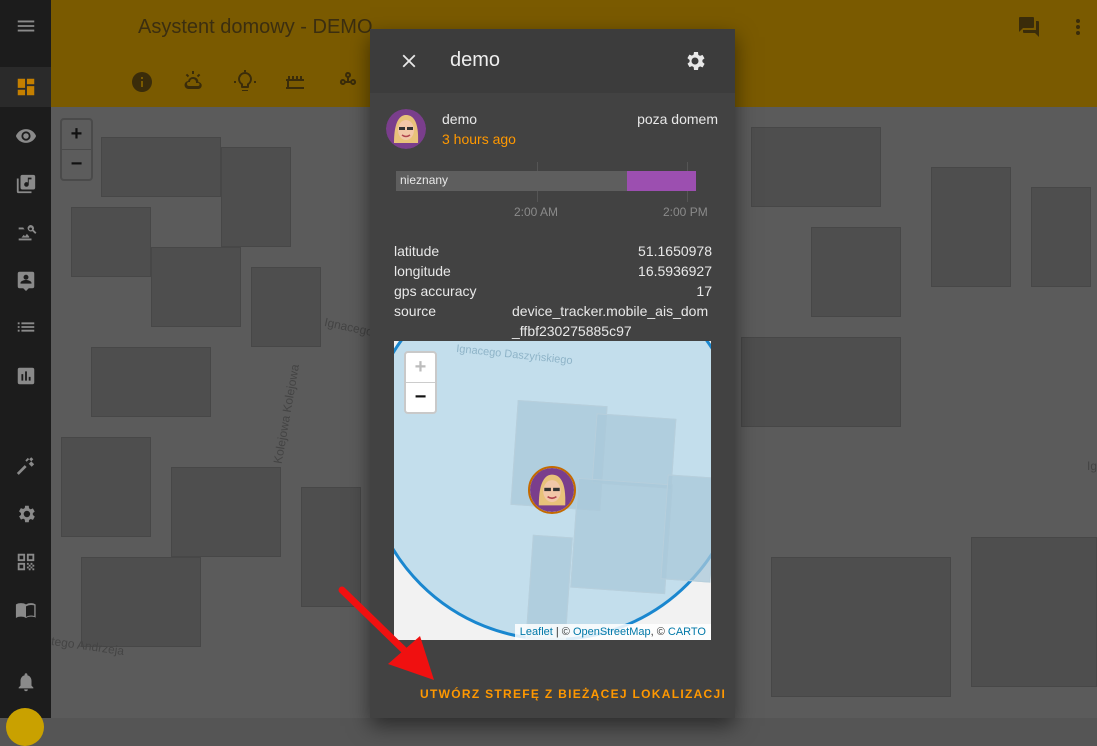 The image size is (1097, 746). Describe the element at coordinates (675, 251) in the screenshot. I see `attribute-value: 51.1650978` at that location.